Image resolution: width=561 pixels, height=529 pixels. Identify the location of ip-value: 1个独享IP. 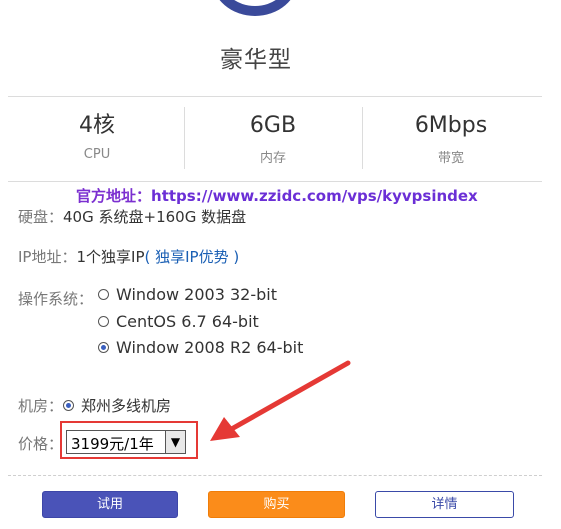
(110, 257).